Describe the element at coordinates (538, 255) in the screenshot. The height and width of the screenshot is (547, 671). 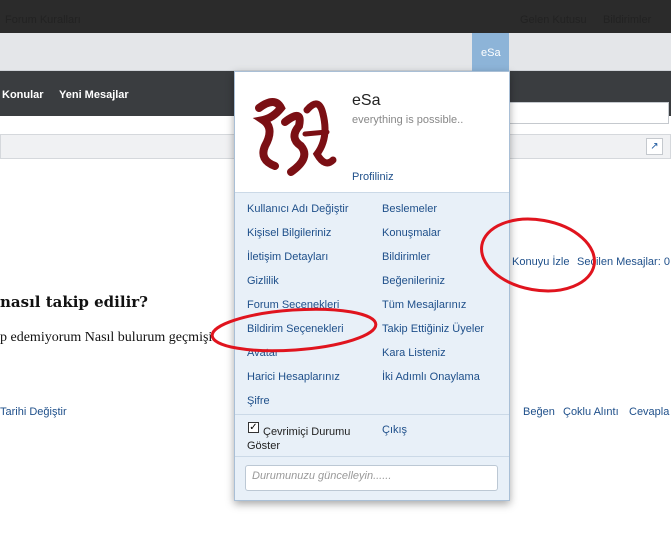
I see `annotation-circle-watch` at that location.